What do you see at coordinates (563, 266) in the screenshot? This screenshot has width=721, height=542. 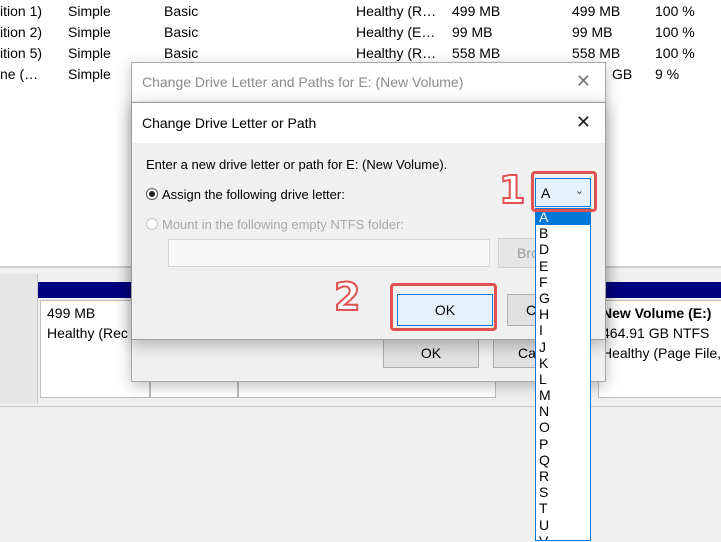 I see `drive-letter-option: E` at bounding box center [563, 266].